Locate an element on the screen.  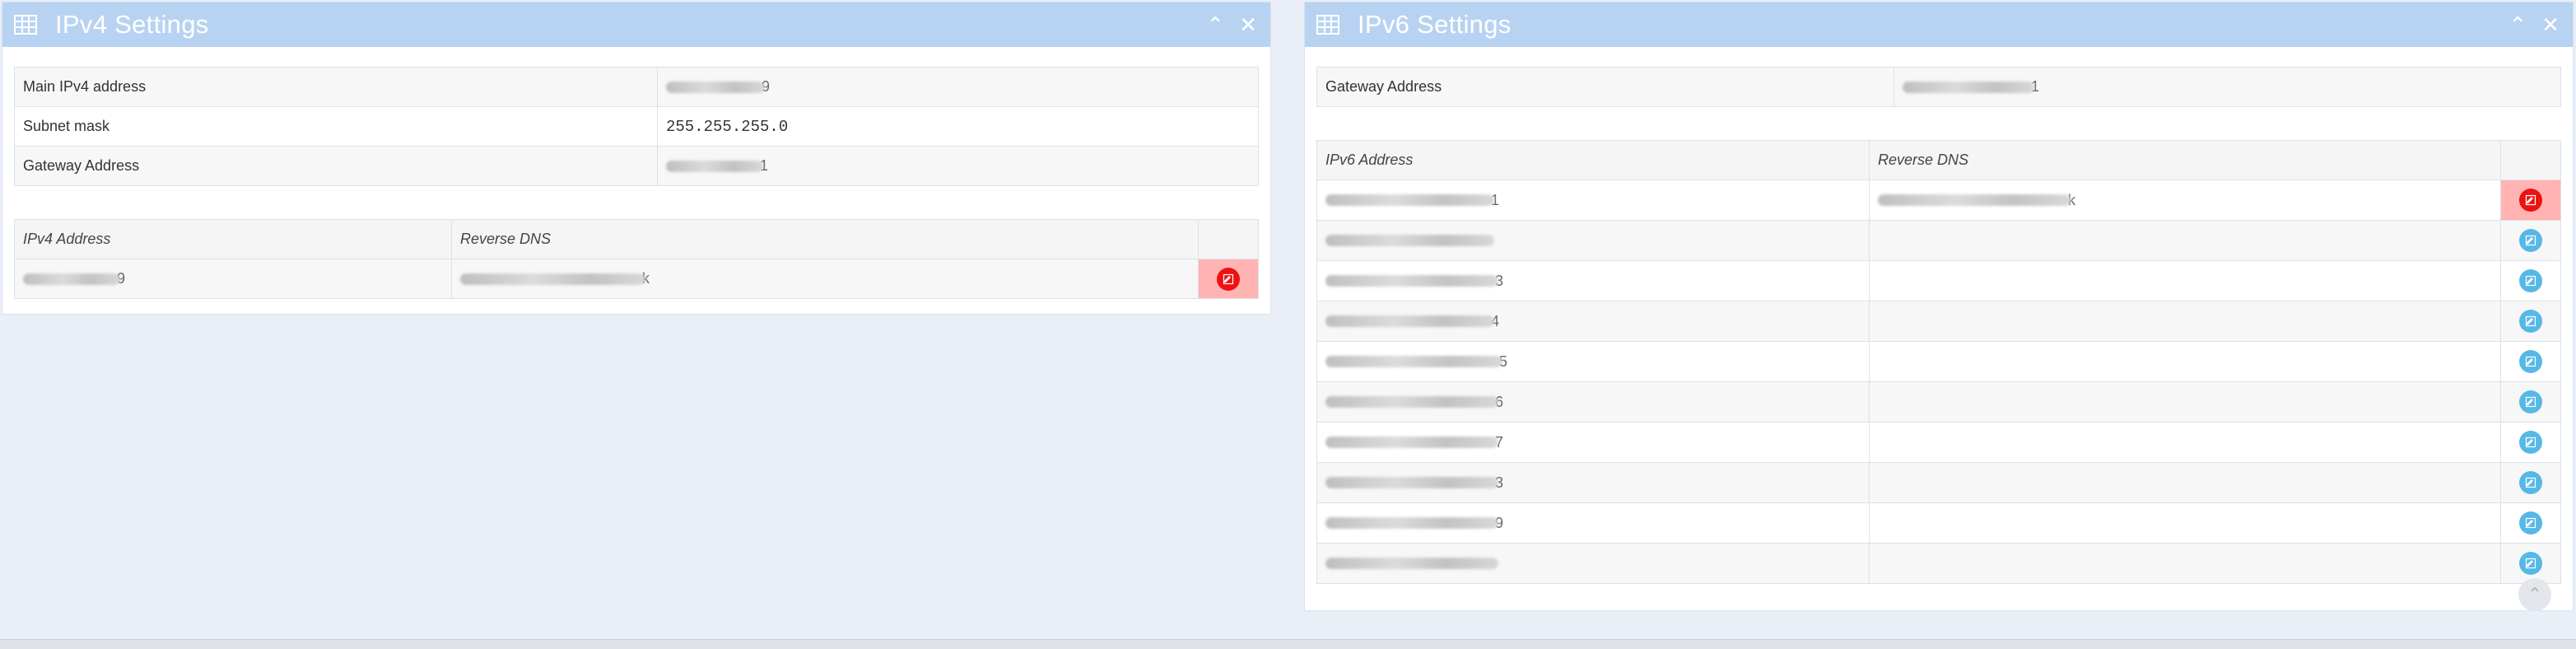
ipv6-address-cell: 5 is located at coordinates (1593, 361).